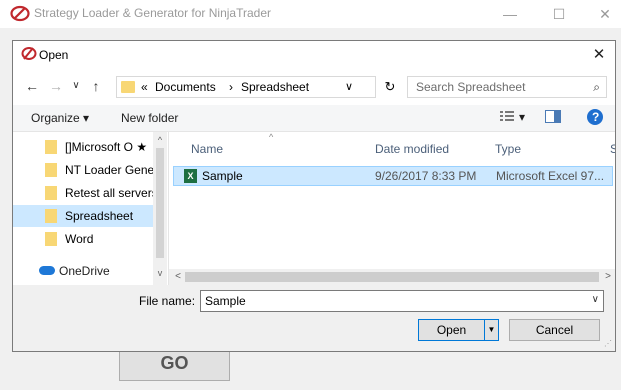  I want to click on breadcrumb-documents: Documents, so click(185, 87).